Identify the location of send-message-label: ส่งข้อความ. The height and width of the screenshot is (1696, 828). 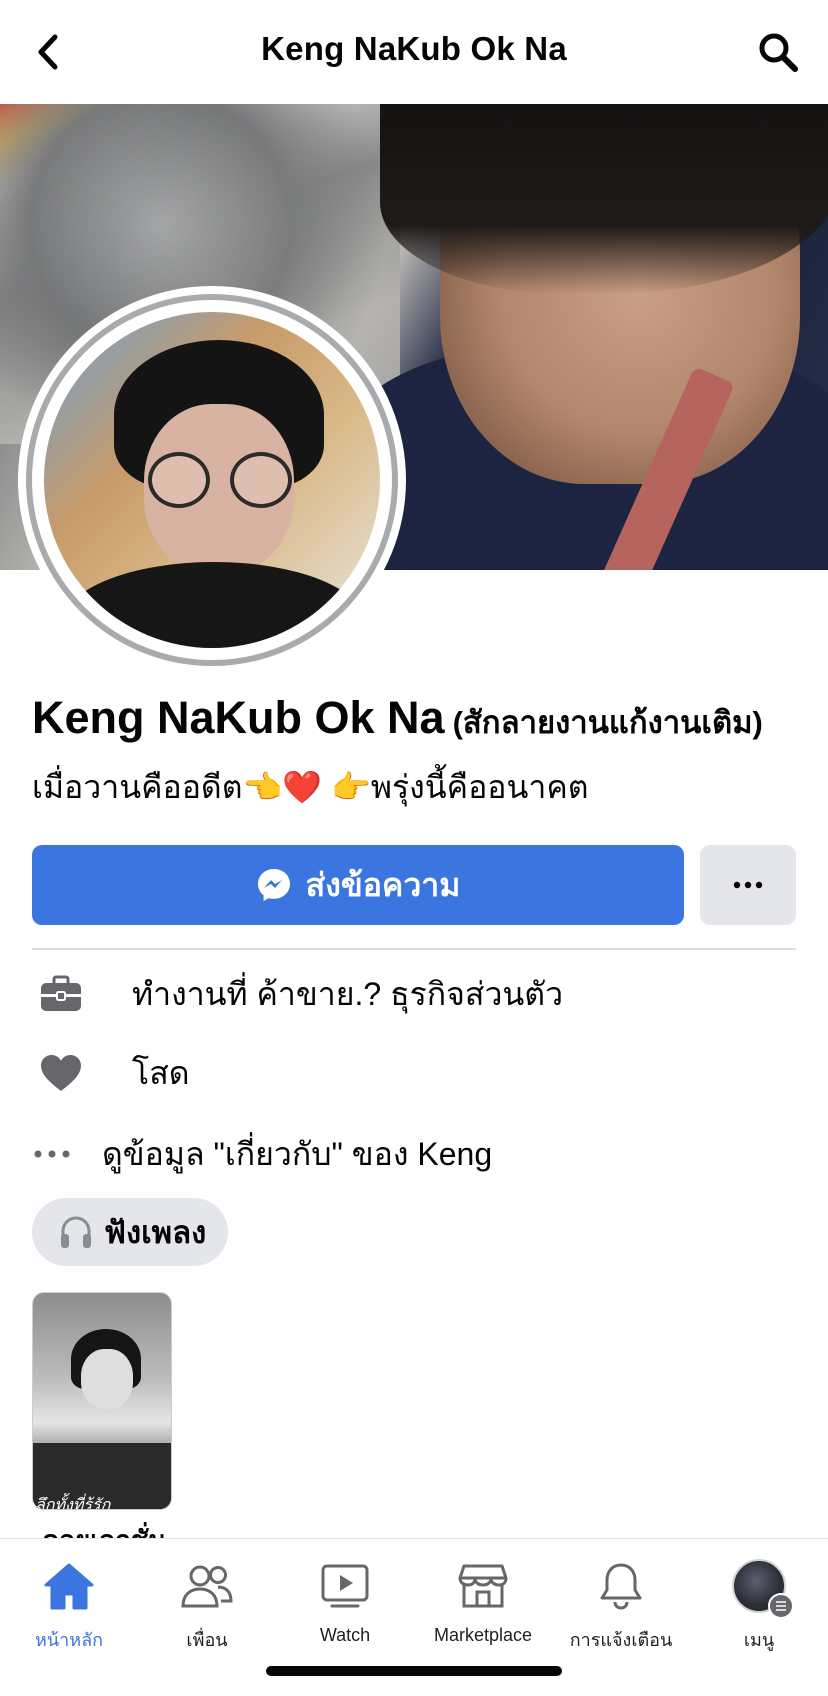
(383, 884).